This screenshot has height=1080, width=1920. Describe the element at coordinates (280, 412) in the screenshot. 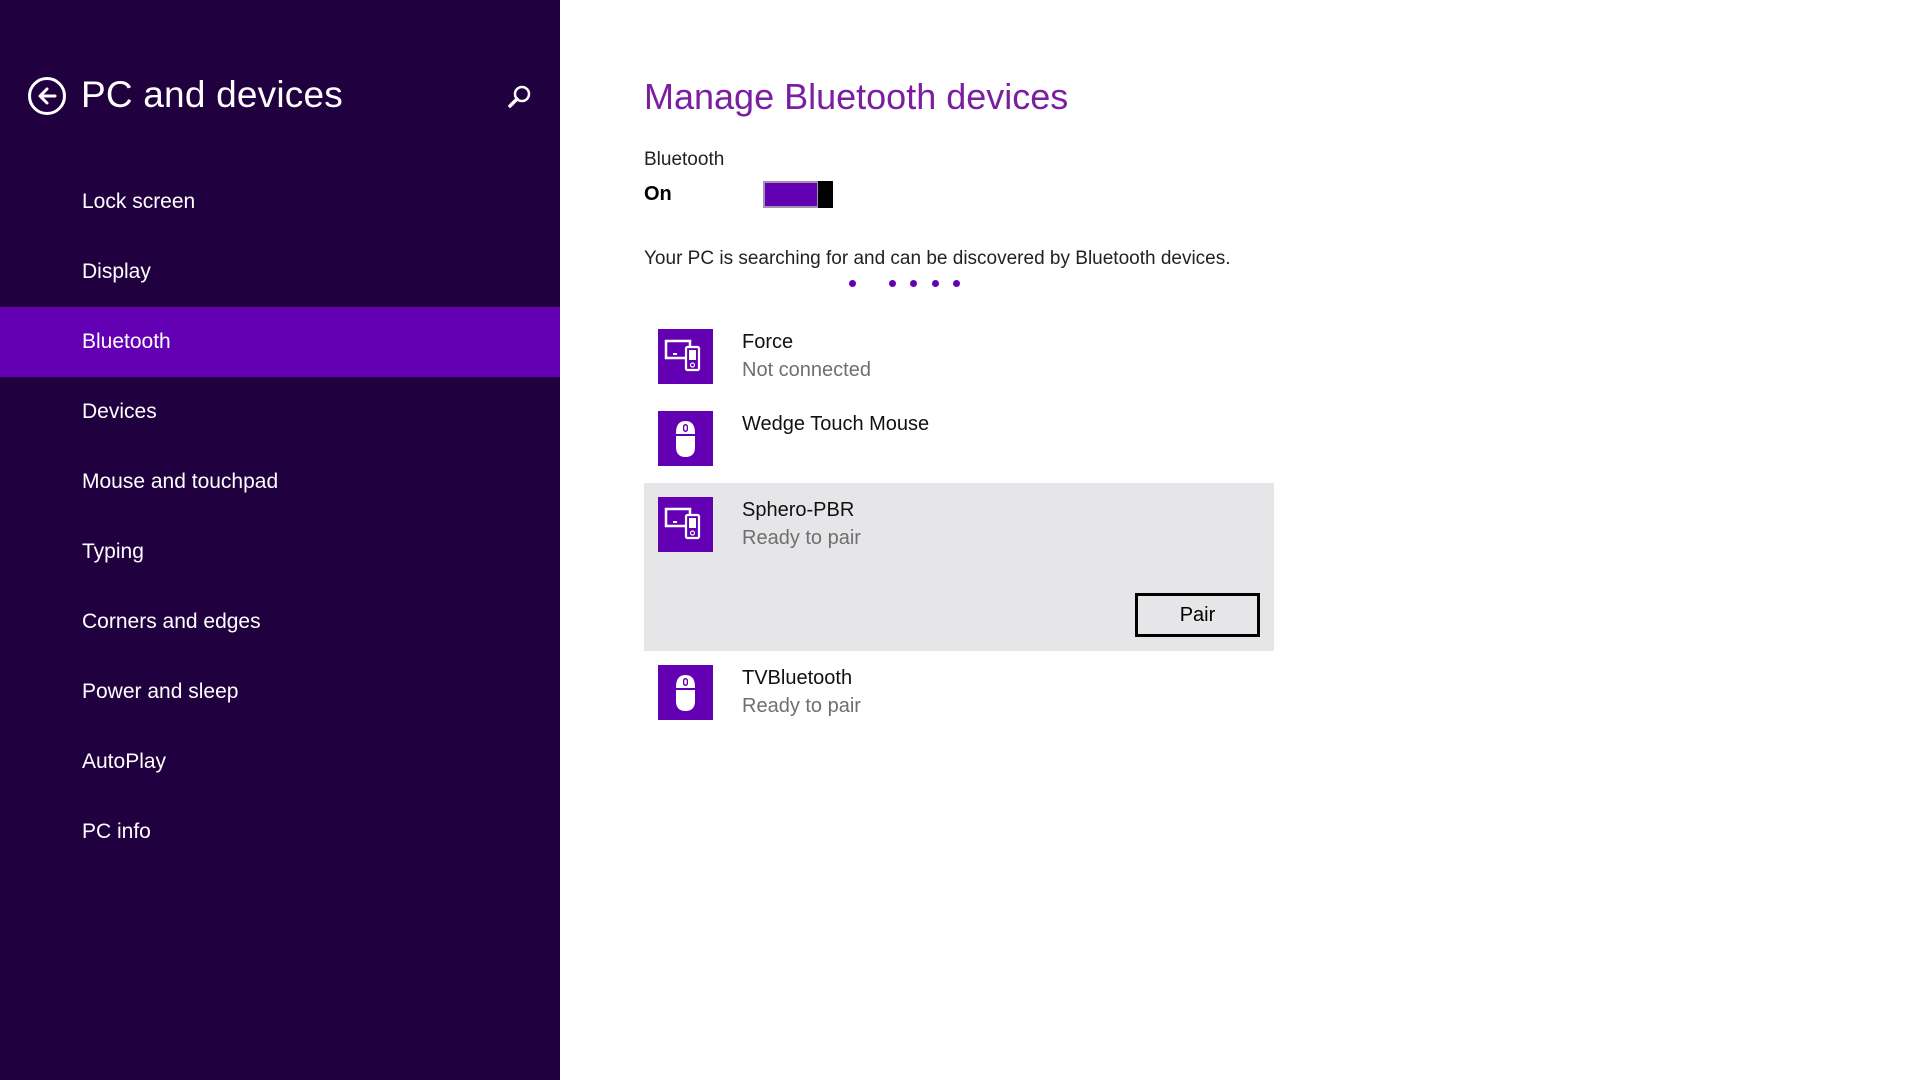

I see `sidebar-item-devices: Devices` at that location.